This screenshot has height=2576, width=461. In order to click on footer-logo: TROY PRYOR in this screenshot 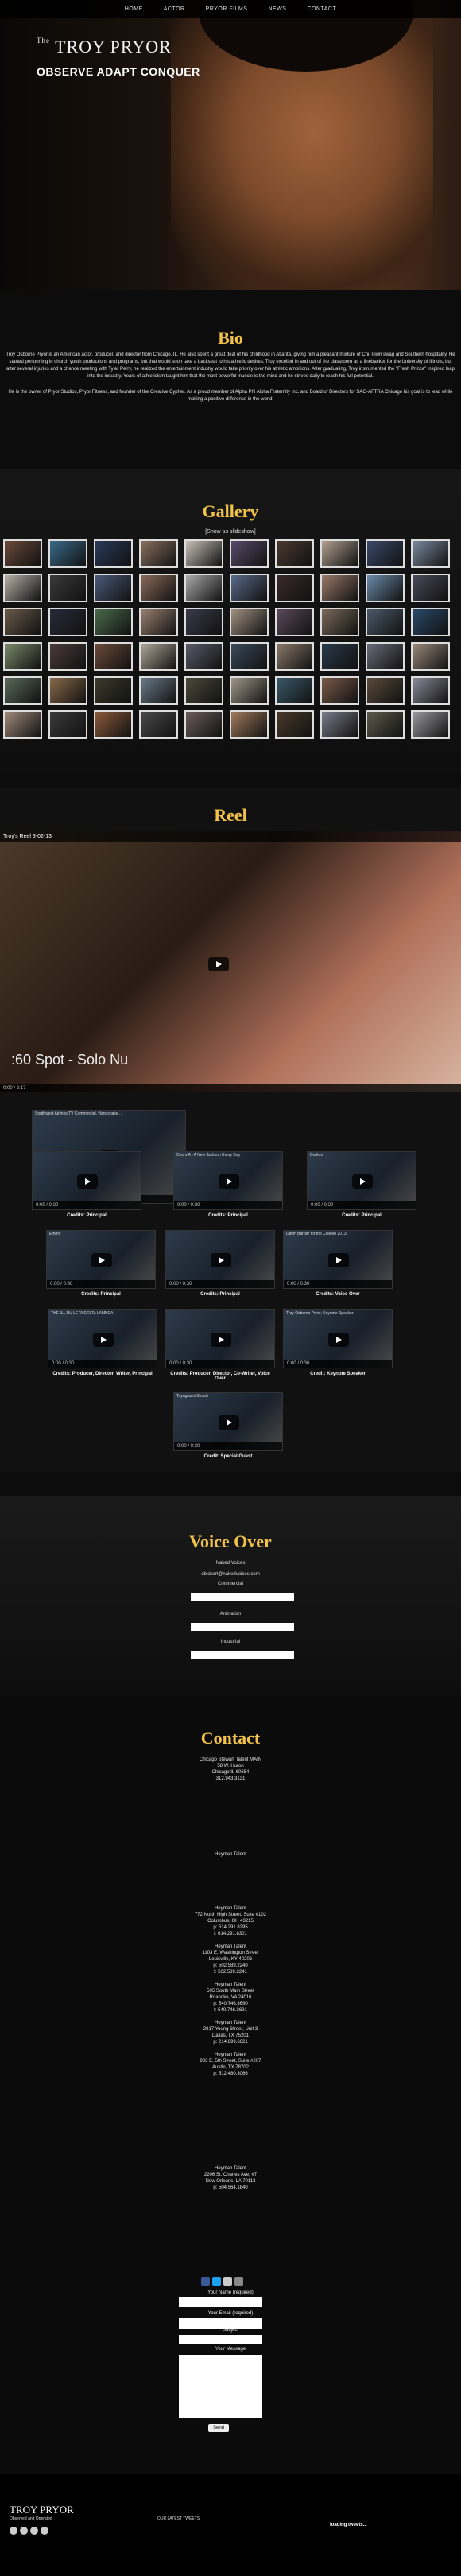, I will do `click(42, 2510)`.